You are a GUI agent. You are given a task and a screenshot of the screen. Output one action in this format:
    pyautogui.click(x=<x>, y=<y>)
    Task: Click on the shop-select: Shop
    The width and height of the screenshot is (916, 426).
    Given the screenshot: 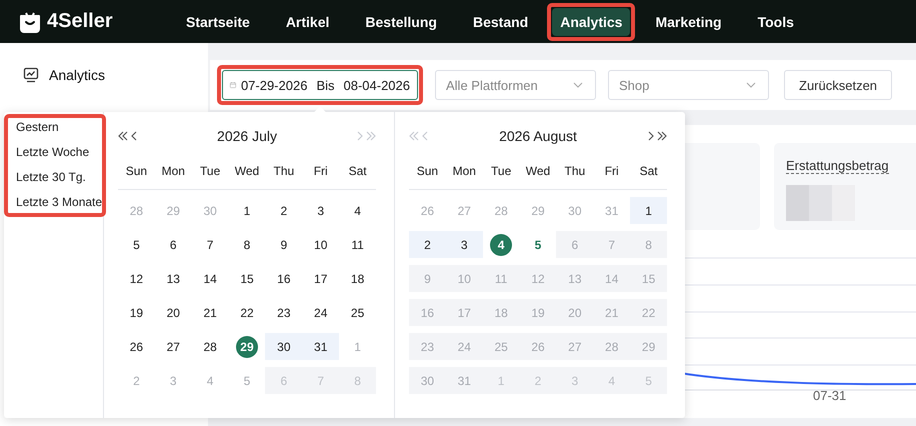 What is the action you would take?
    pyautogui.click(x=688, y=85)
    